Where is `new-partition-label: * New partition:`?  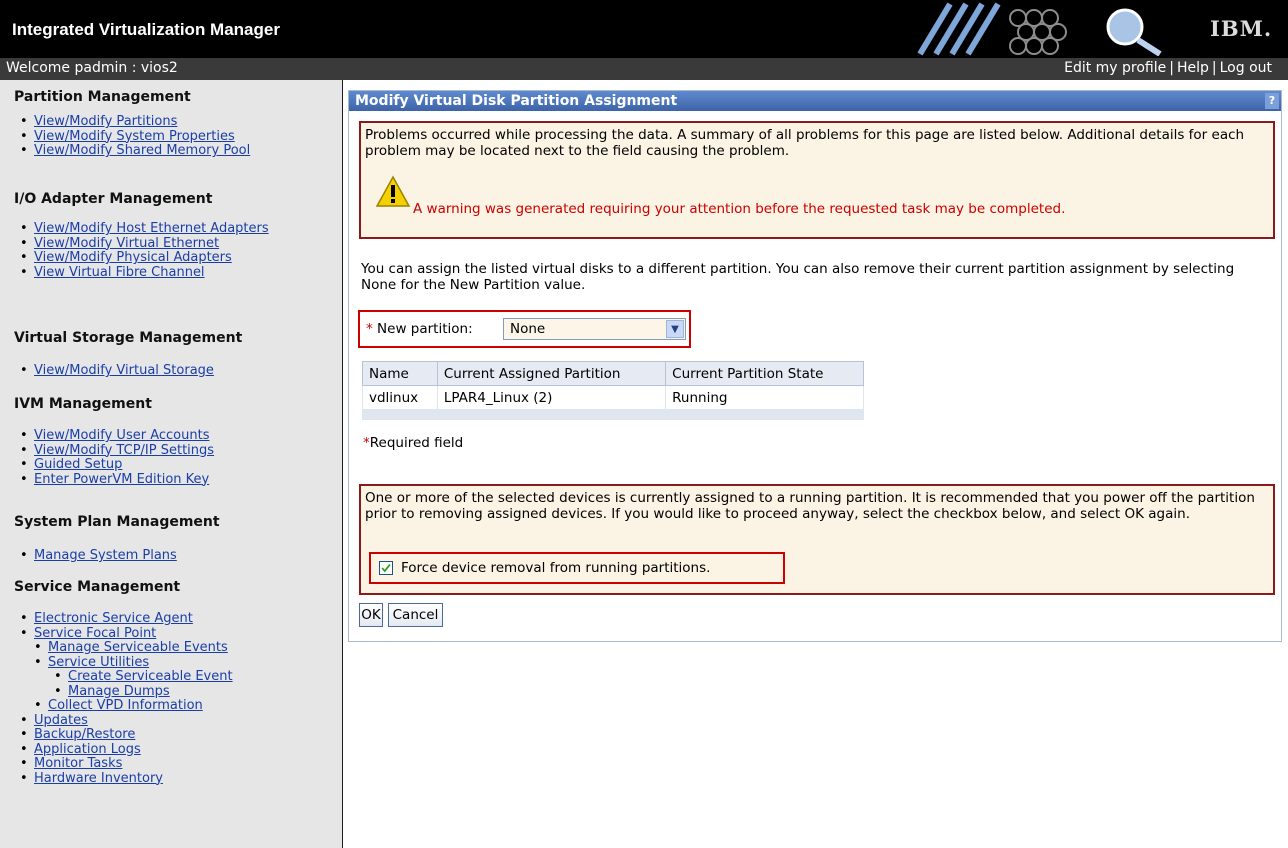
new-partition-label: * New partition: is located at coordinates (419, 329).